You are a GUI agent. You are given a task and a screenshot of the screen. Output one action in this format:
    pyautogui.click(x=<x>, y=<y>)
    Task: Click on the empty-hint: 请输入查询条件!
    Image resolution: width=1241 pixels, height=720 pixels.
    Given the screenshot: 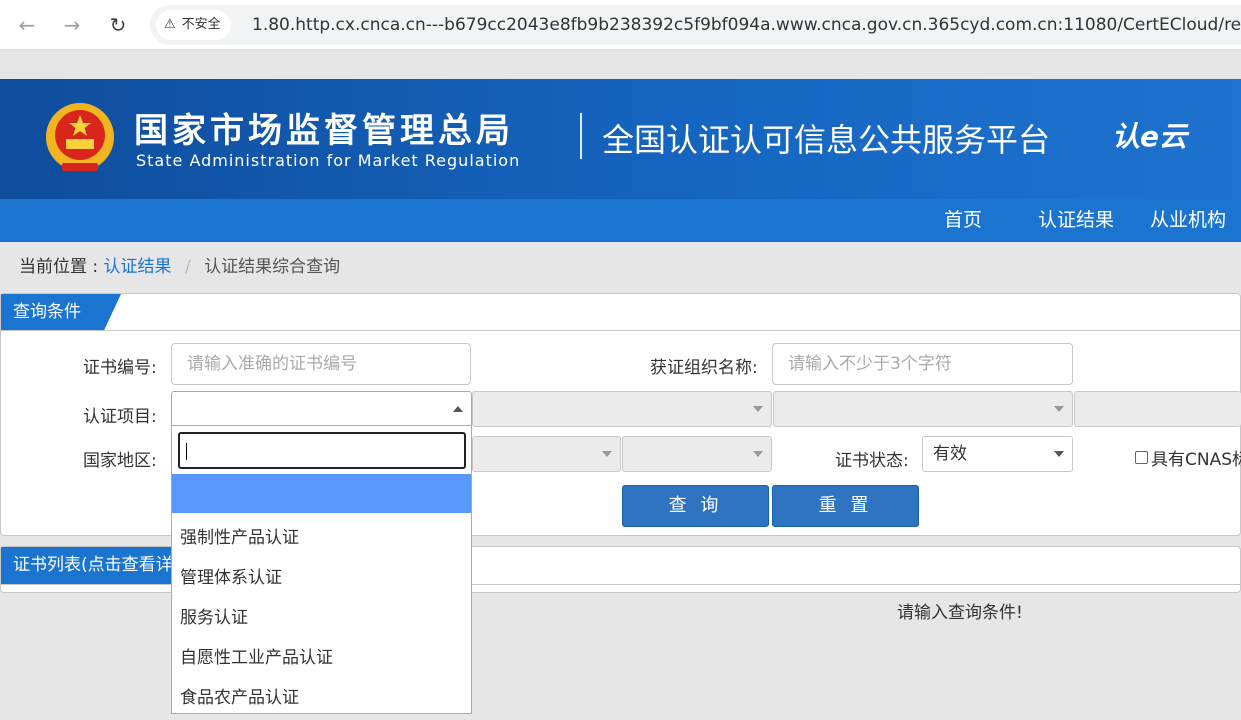 What is the action you would take?
    pyautogui.click(x=960, y=613)
    